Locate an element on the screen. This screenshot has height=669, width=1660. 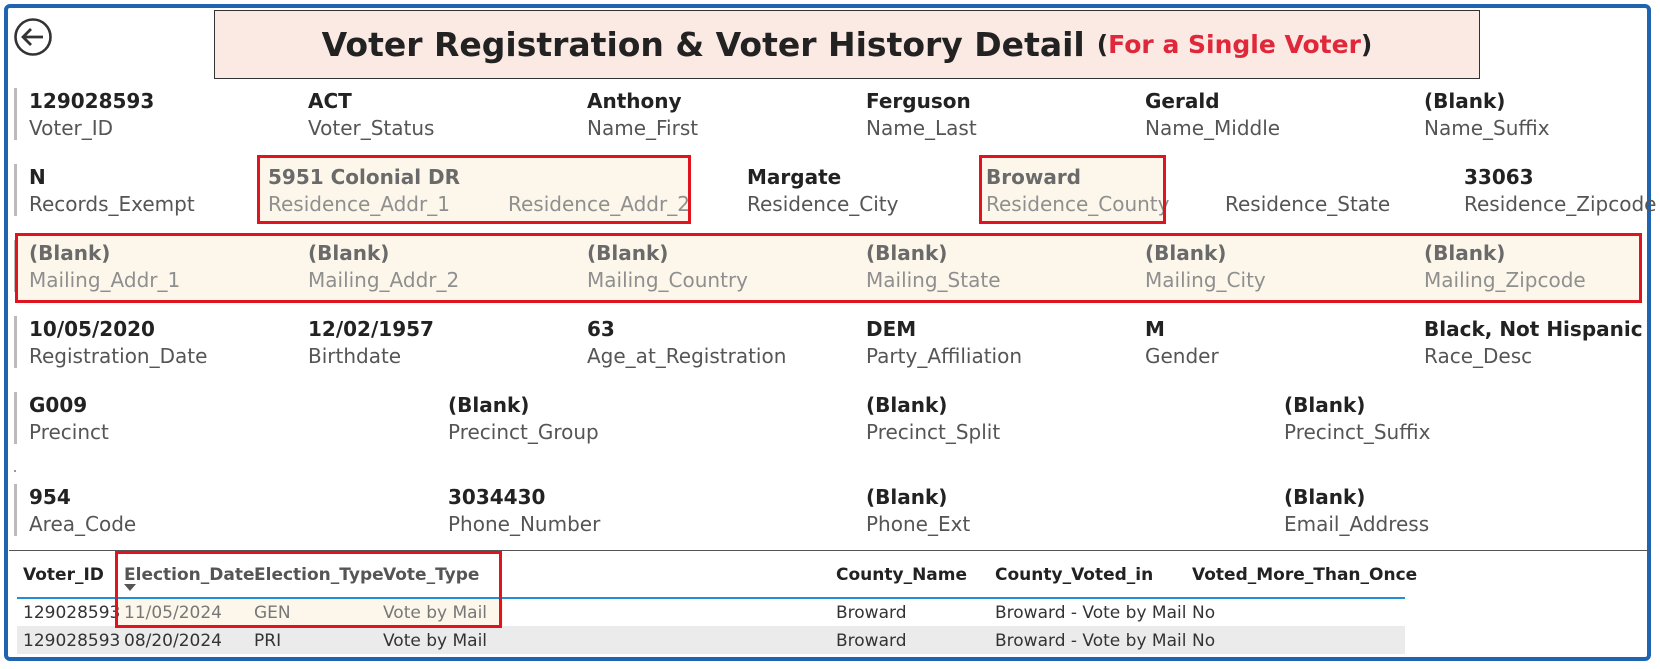
field-label: Residence_State is located at coordinates (1308, 204).